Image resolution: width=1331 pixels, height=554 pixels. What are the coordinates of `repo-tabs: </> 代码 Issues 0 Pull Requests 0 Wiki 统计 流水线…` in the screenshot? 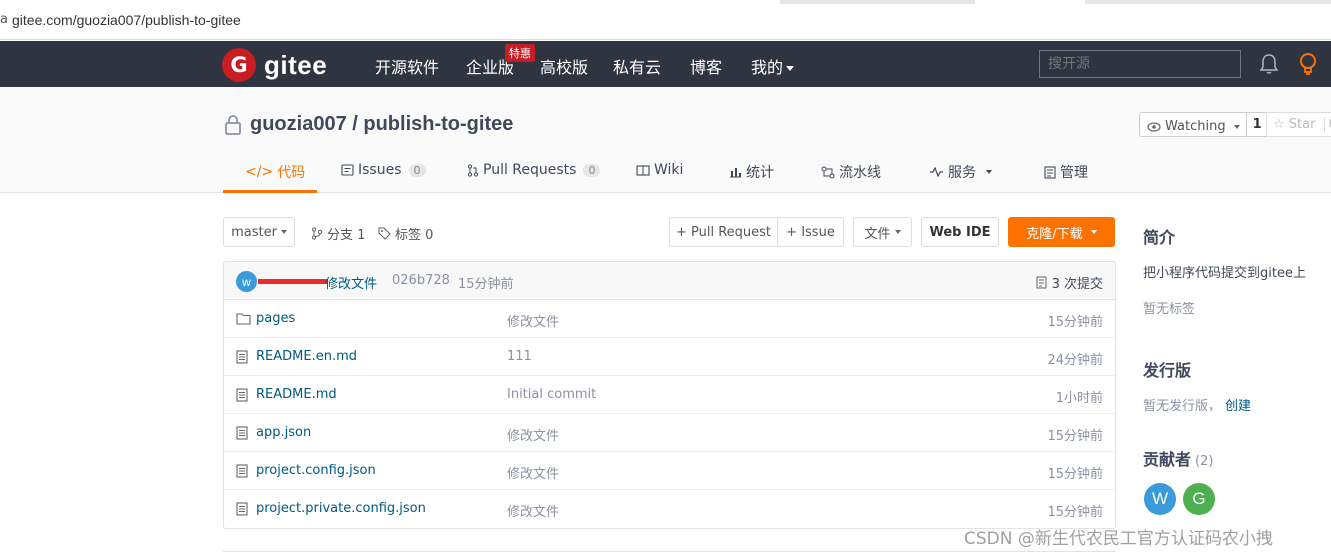 It's located at (673, 172).